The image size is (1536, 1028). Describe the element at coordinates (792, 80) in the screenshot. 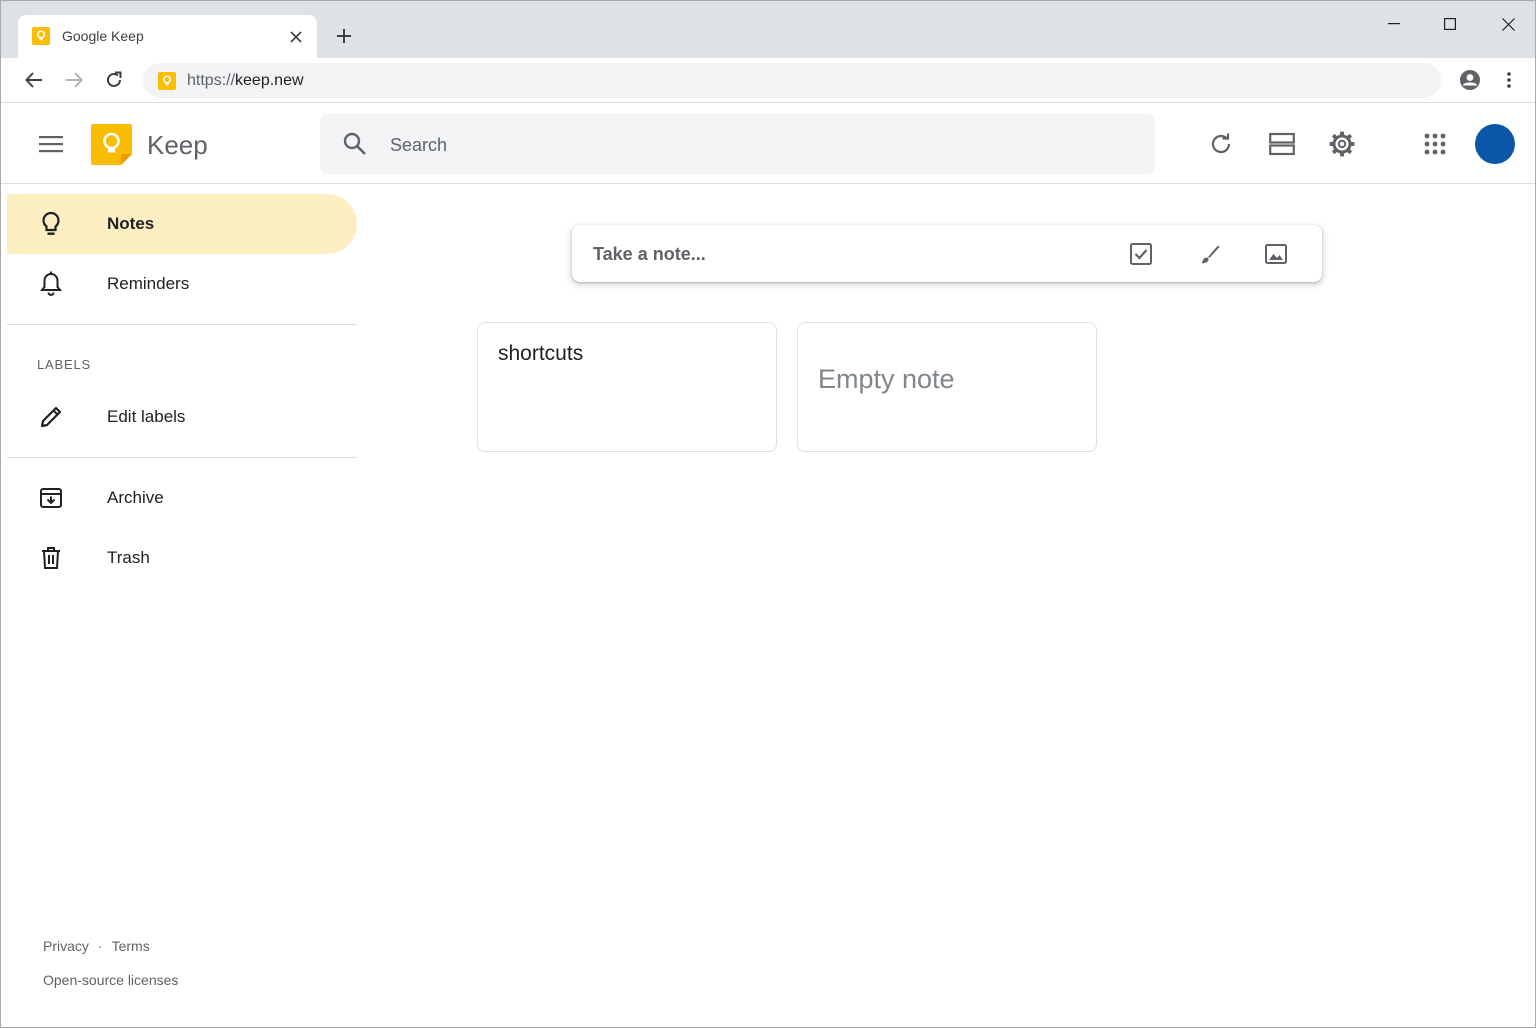

I see `address-bar: https://keep.new` at that location.